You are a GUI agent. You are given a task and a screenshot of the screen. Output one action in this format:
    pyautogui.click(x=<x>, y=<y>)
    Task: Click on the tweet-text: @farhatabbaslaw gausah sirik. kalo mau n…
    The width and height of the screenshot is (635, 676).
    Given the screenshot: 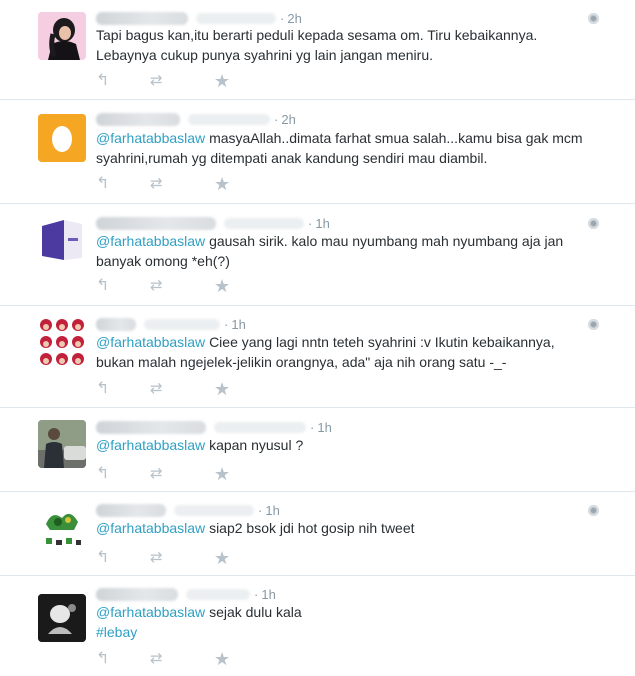 What is the action you would take?
    pyautogui.click(x=346, y=251)
    